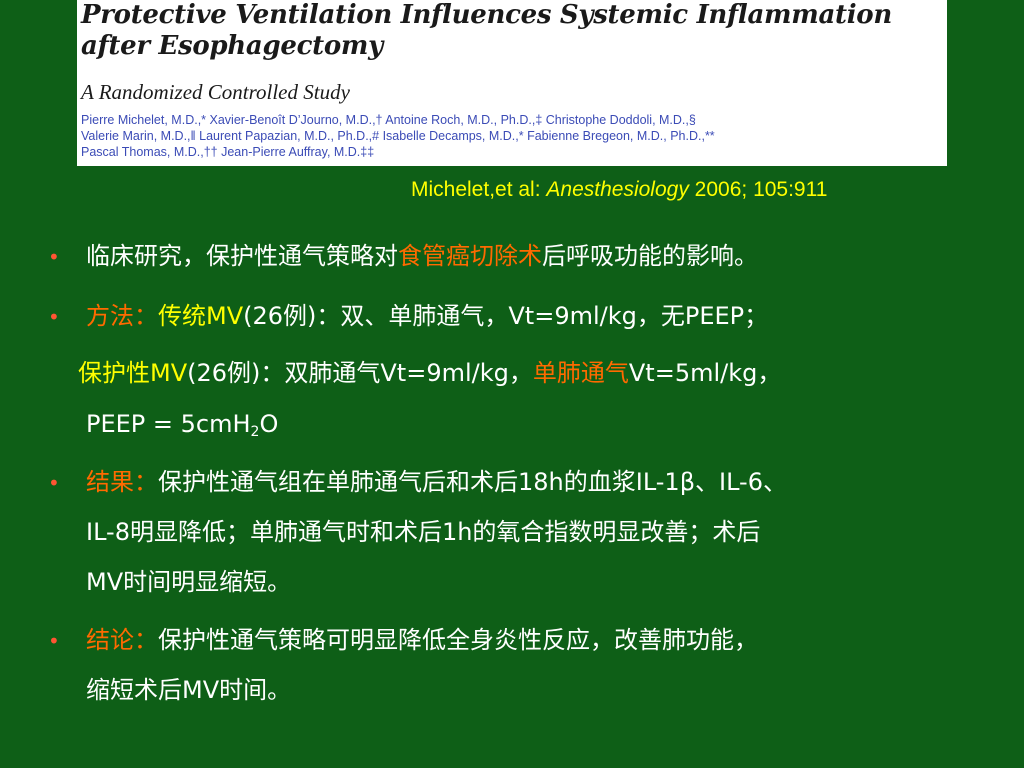  I want to click on citation-journal: Anesthesiology, so click(617, 189).